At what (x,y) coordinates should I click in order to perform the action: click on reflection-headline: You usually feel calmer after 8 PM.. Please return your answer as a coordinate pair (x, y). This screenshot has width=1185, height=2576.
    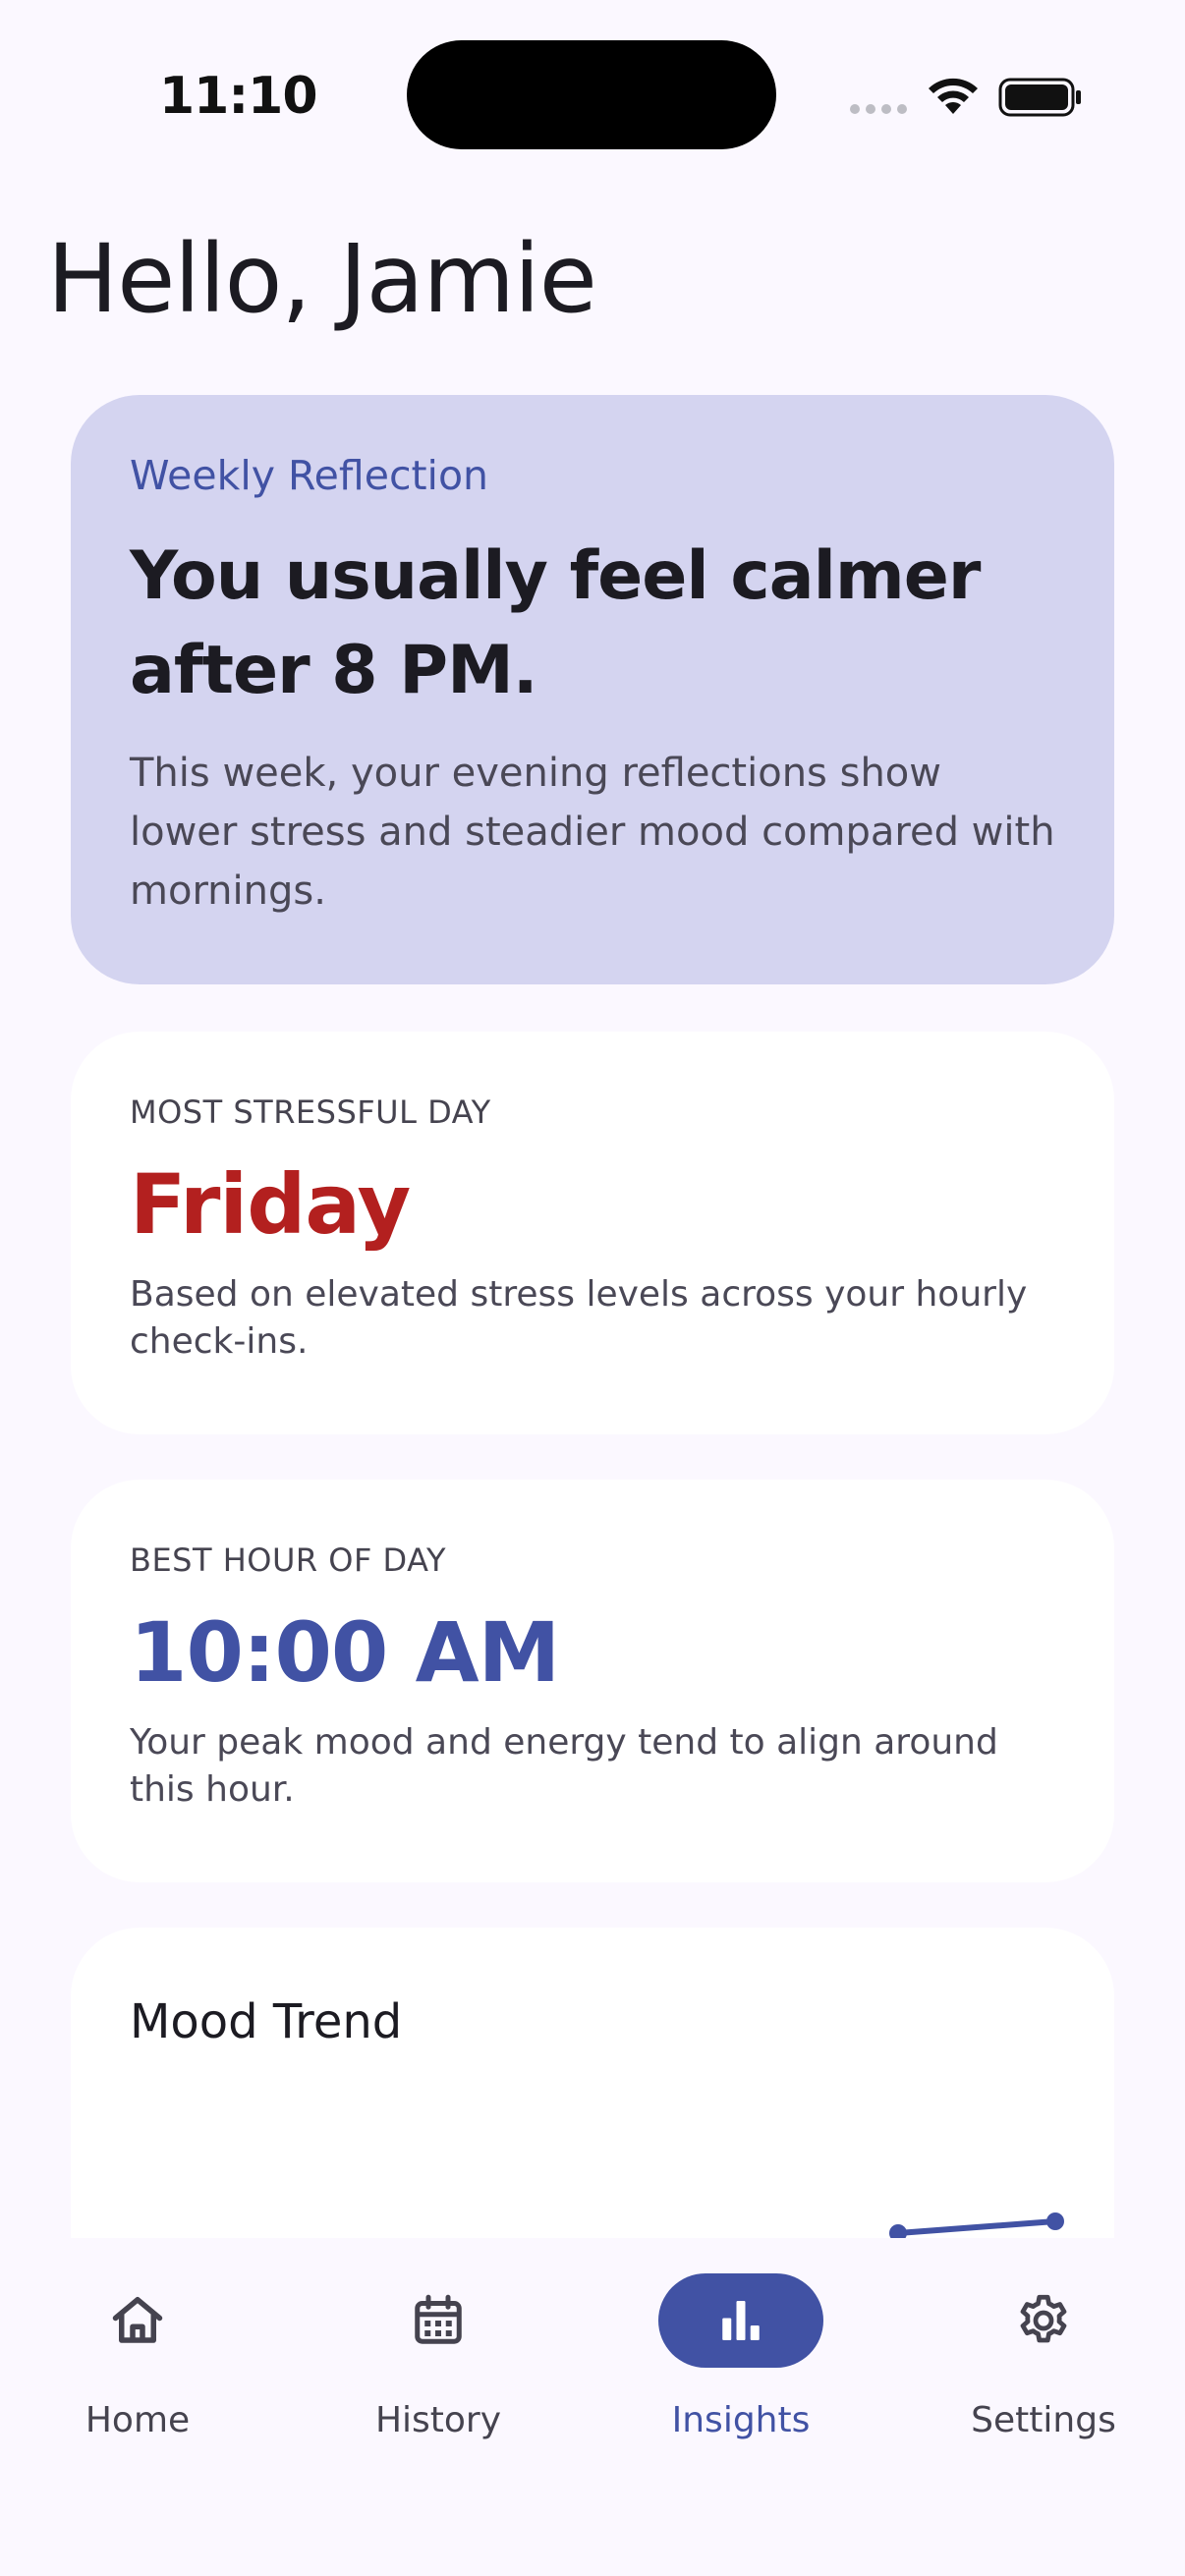
    Looking at the image, I should click on (556, 623).